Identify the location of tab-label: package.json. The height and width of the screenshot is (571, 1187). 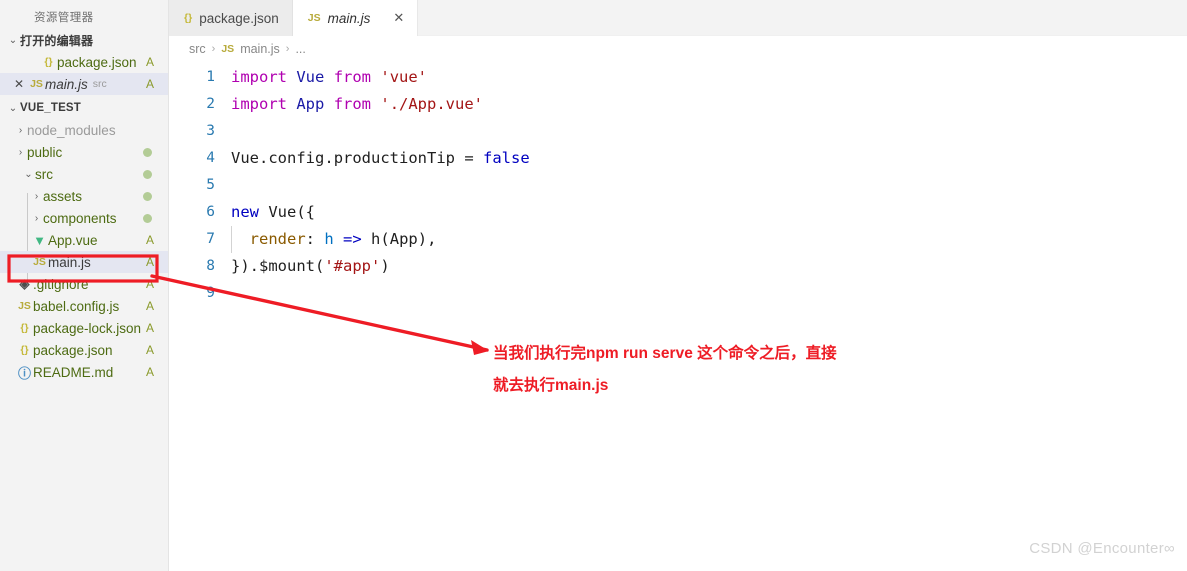
(239, 18).